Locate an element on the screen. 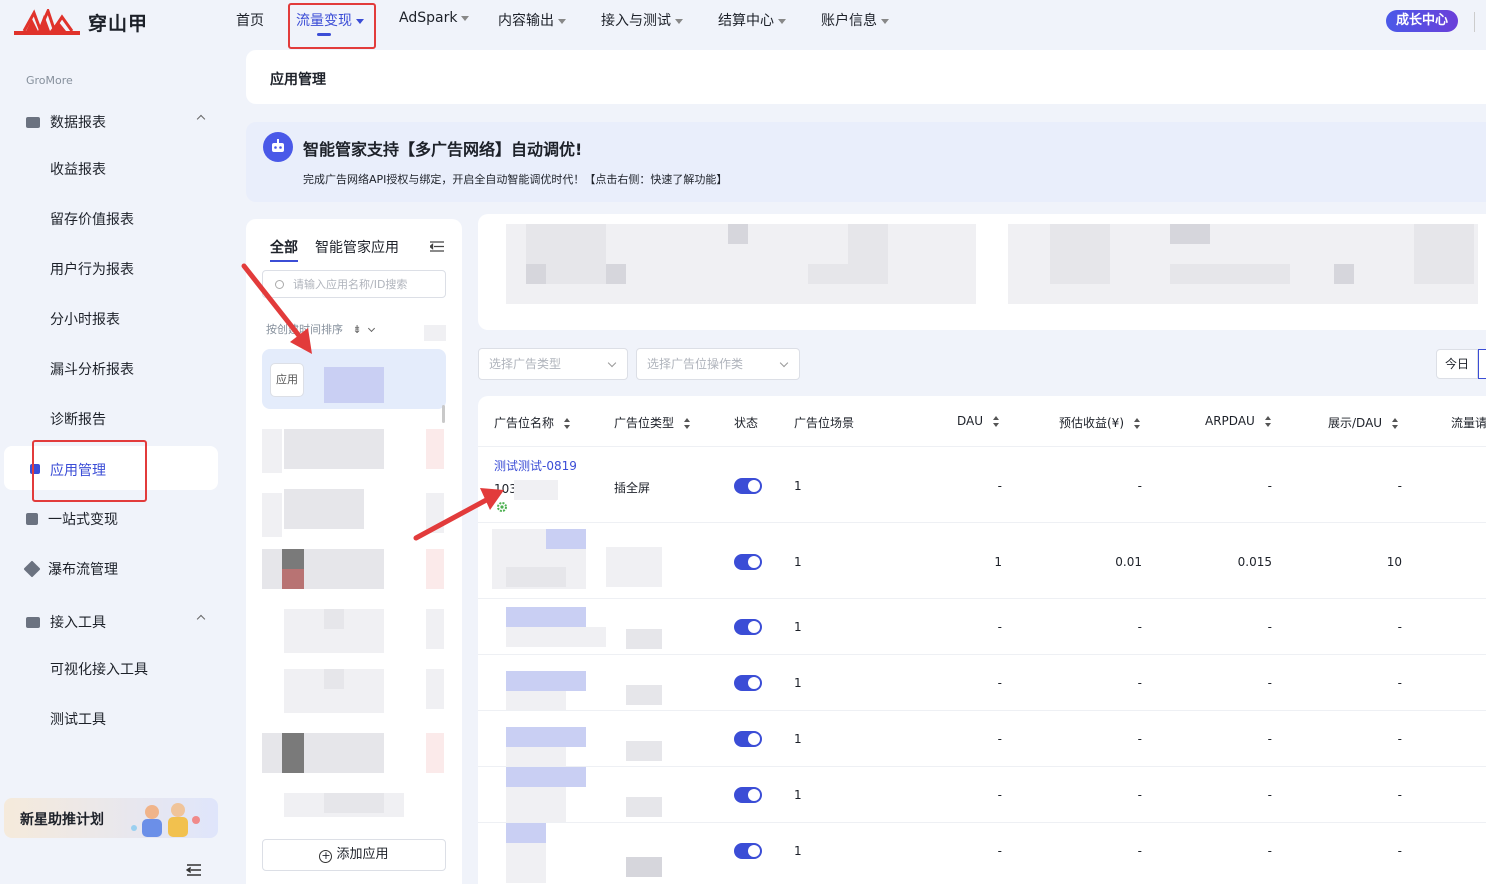 The width and height of the screenshot is (1486, 884). page-header: 应用管理 is located at coordinates (866, 77).